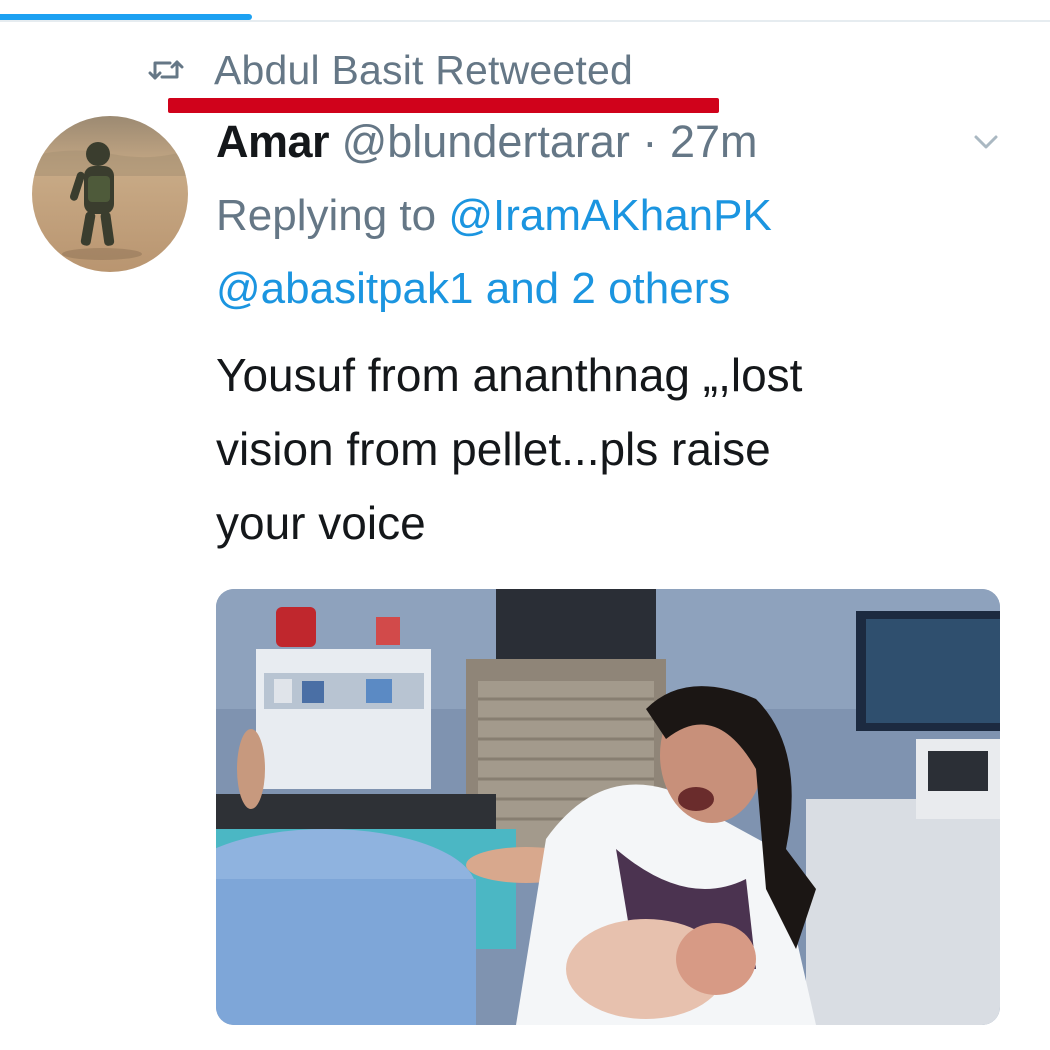 This screenshot has width=1050, height=1050. I want to click on tweet-header: Amar @blundertarar · 27m, so click(486, 142).